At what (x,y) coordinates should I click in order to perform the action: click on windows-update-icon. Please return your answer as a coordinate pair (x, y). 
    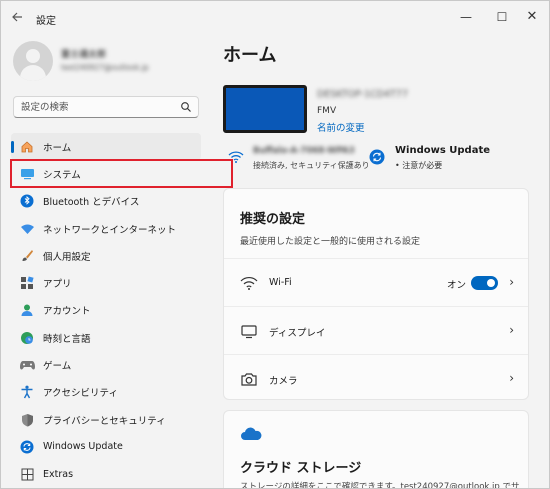
    Looking at the image, I should click on (27, 447).